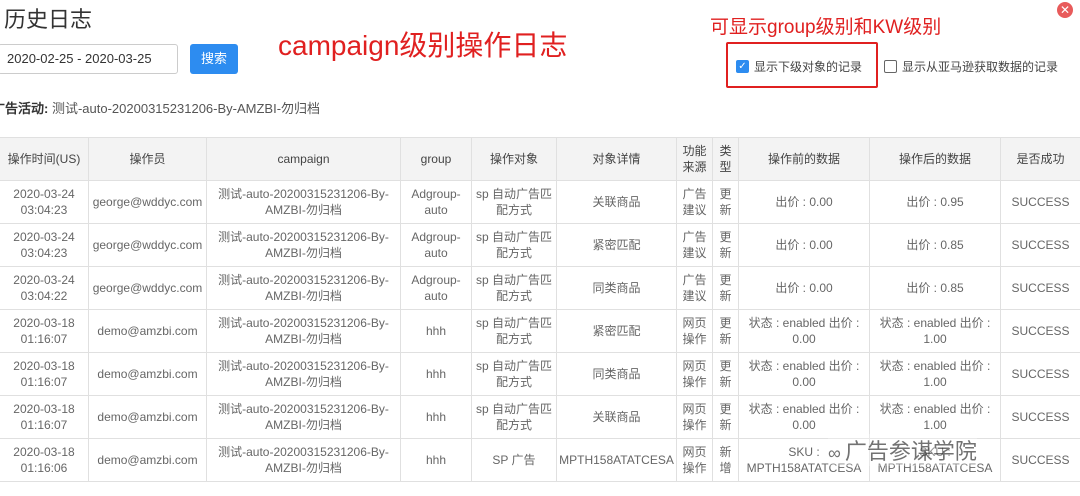 This screenshot has height=496, width=1080. What do you see at coordinates (186, 108) in the screenshot?
I see `campaign-info-value: 测试-auto-20200315231206-By-AMZBI-勿归档` at bounding box center [186, 108].